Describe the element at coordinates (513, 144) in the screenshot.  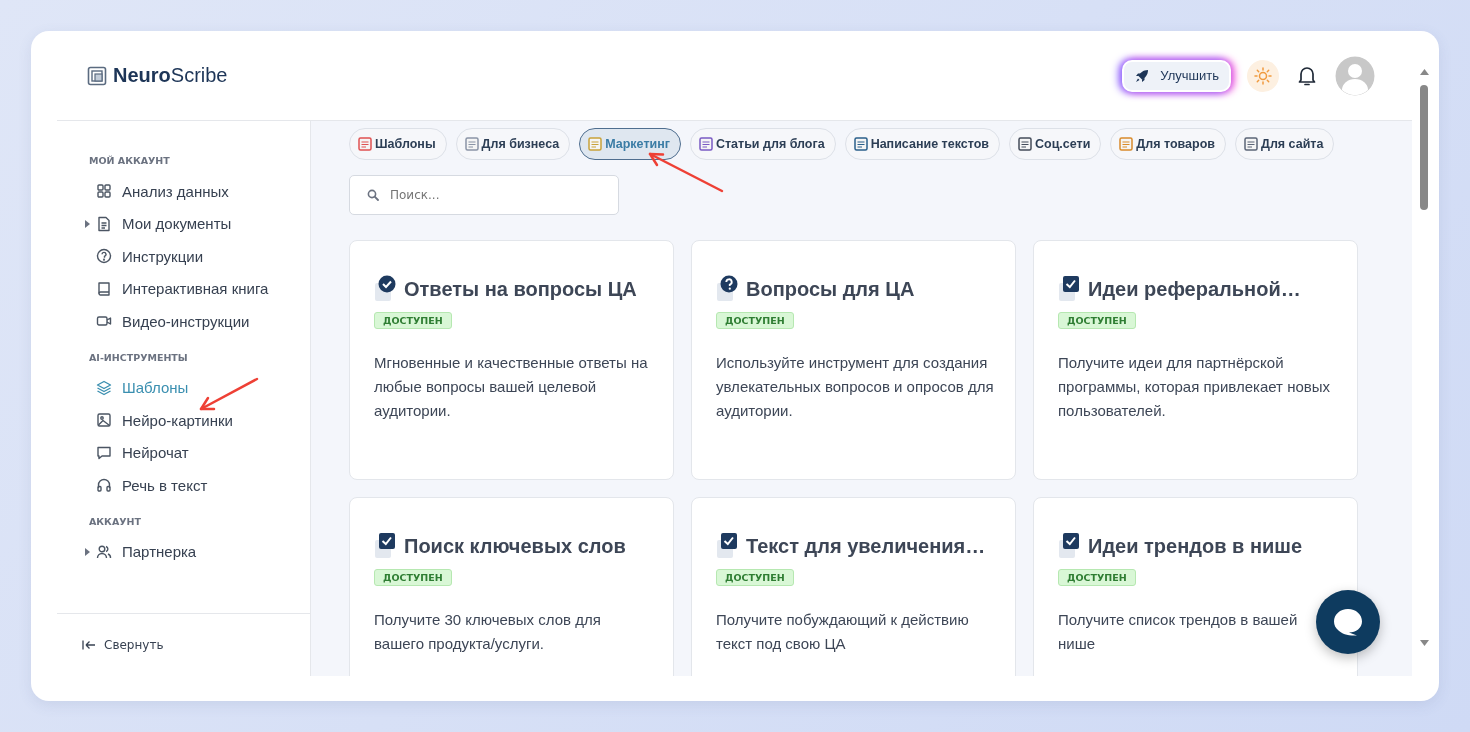
I see `category-tab: Для бизнеса` at that location.